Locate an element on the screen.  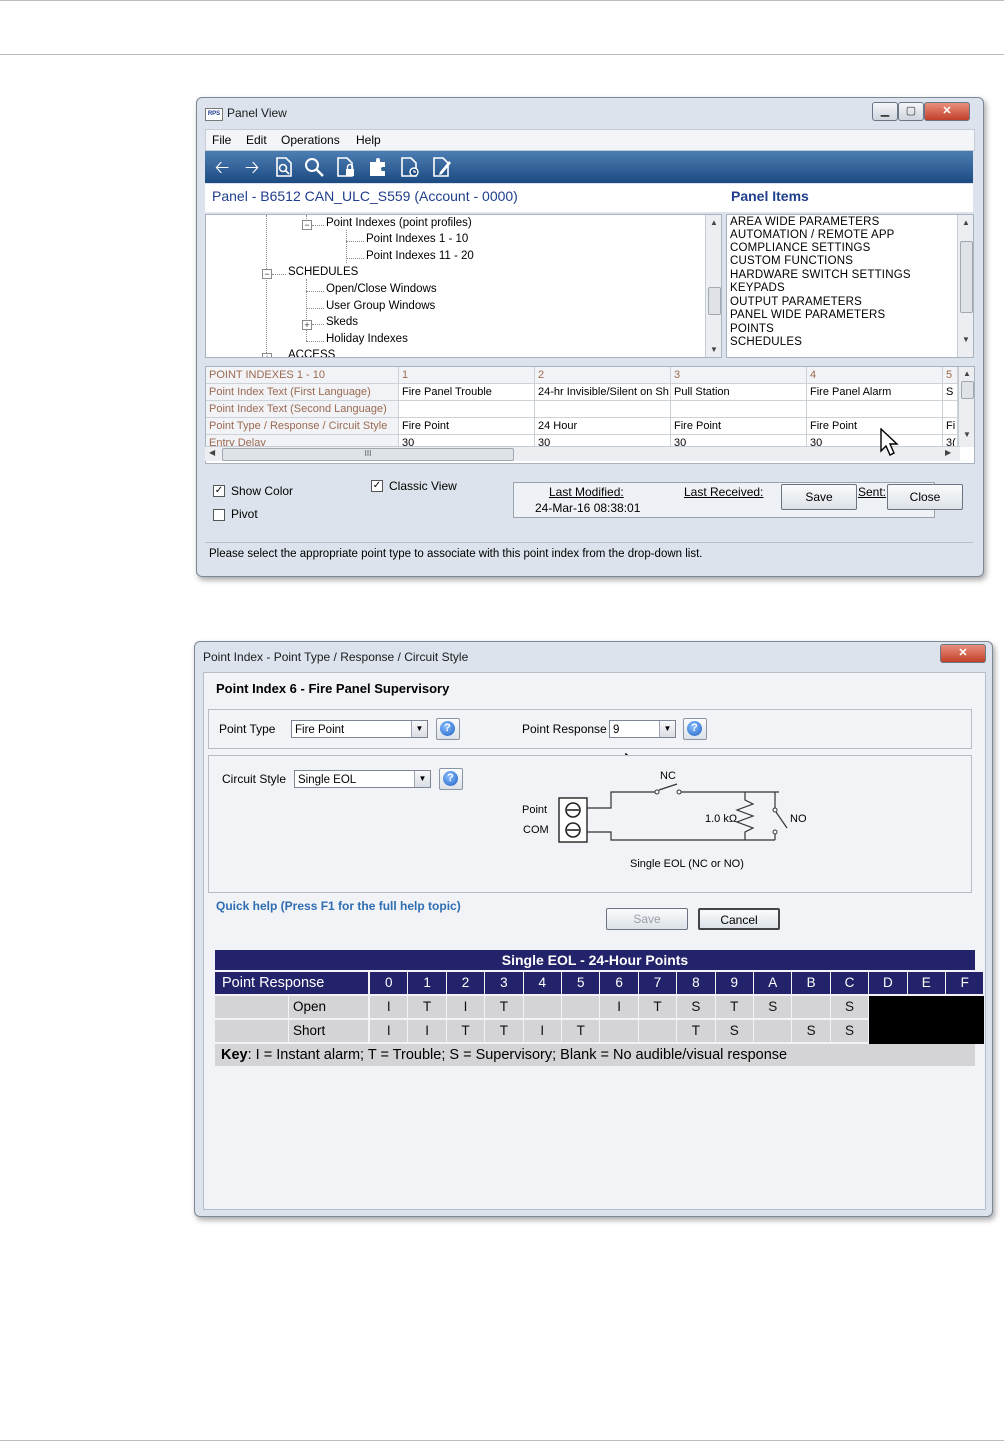
point-type-select: Fire Point ▼ is located at coordinates (359, 729).